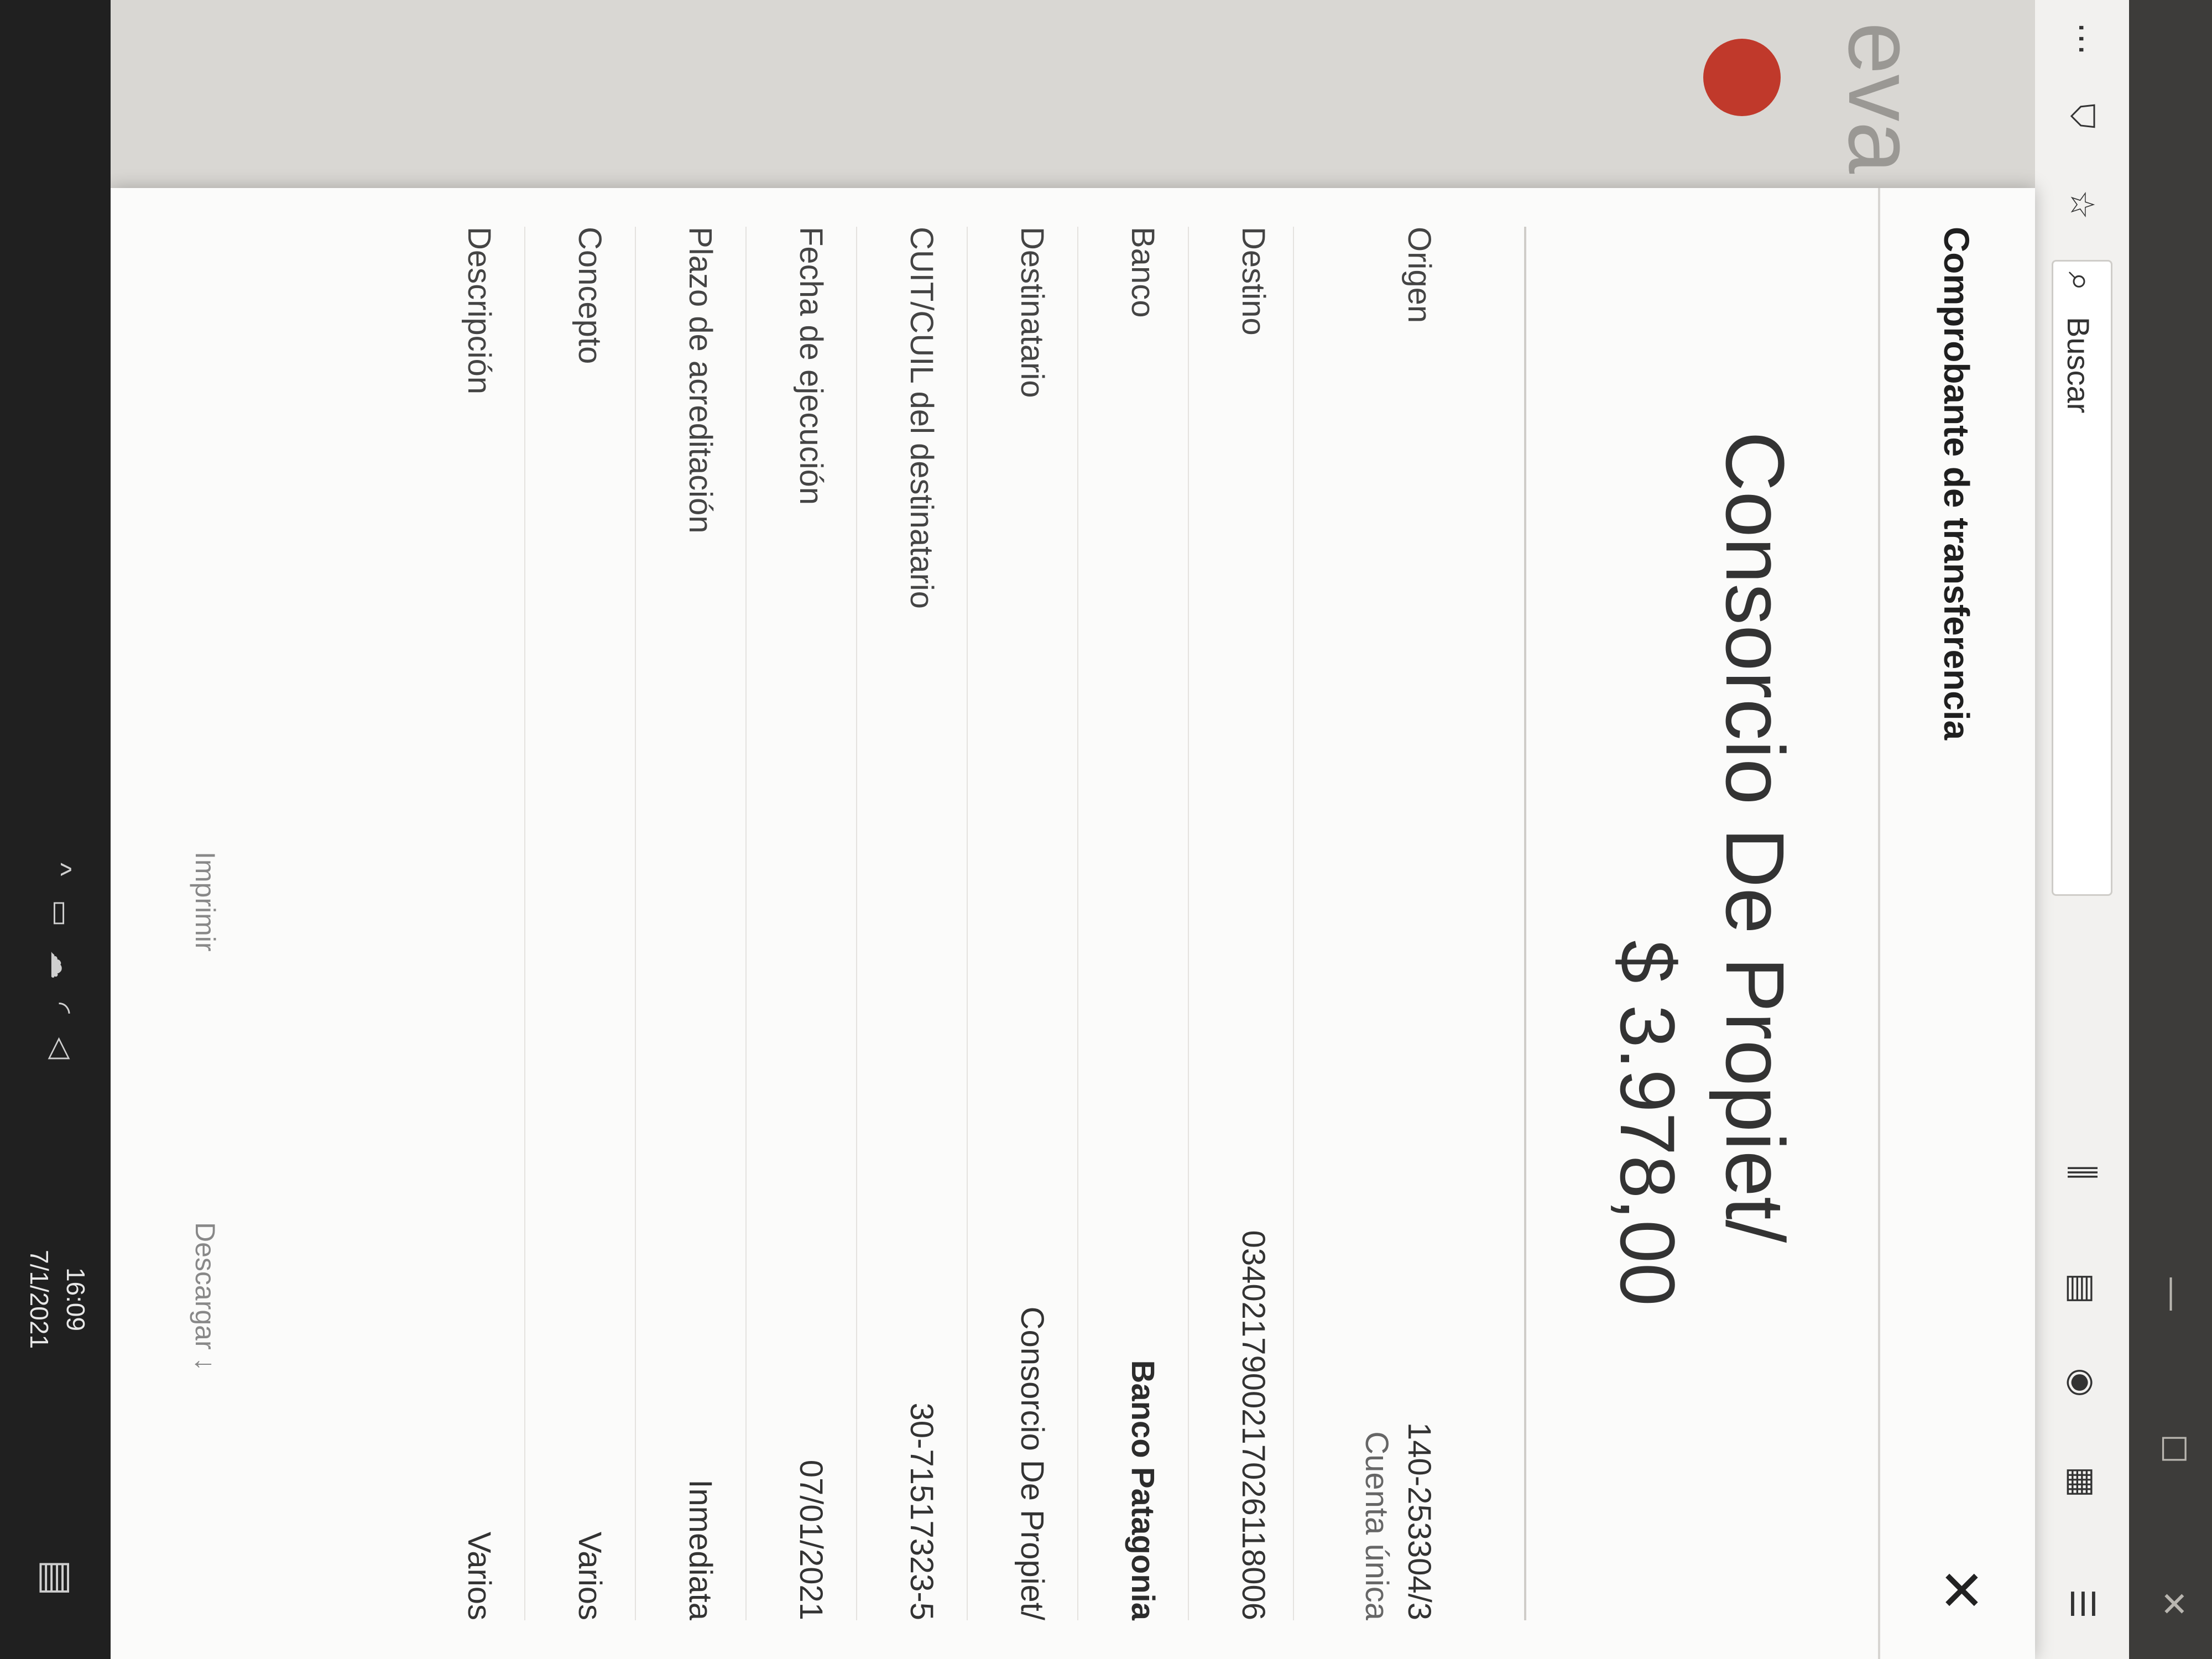 The image size is (2212, 1659). What do you see at coordinates (1419, 275) in the screenshot?
I see `detail-label: Origen` at bounding box center [1419, 275].